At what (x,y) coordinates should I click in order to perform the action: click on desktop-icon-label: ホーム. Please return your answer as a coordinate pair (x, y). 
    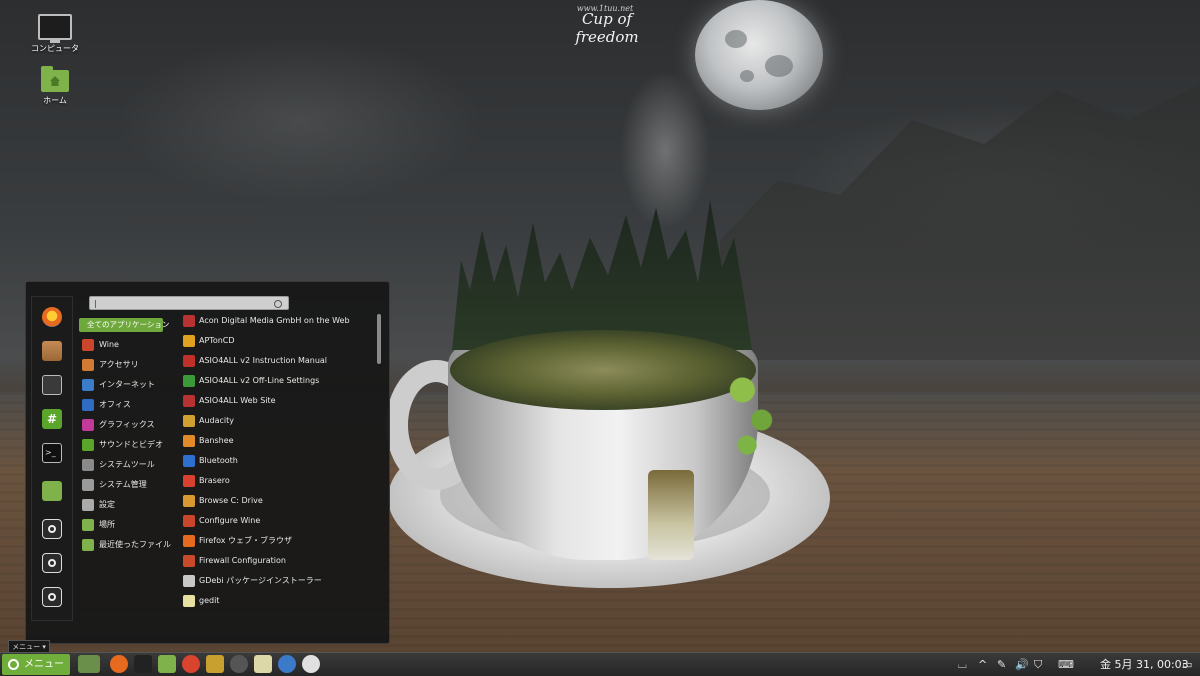
    Looking at the image, I should click on (55, 100).